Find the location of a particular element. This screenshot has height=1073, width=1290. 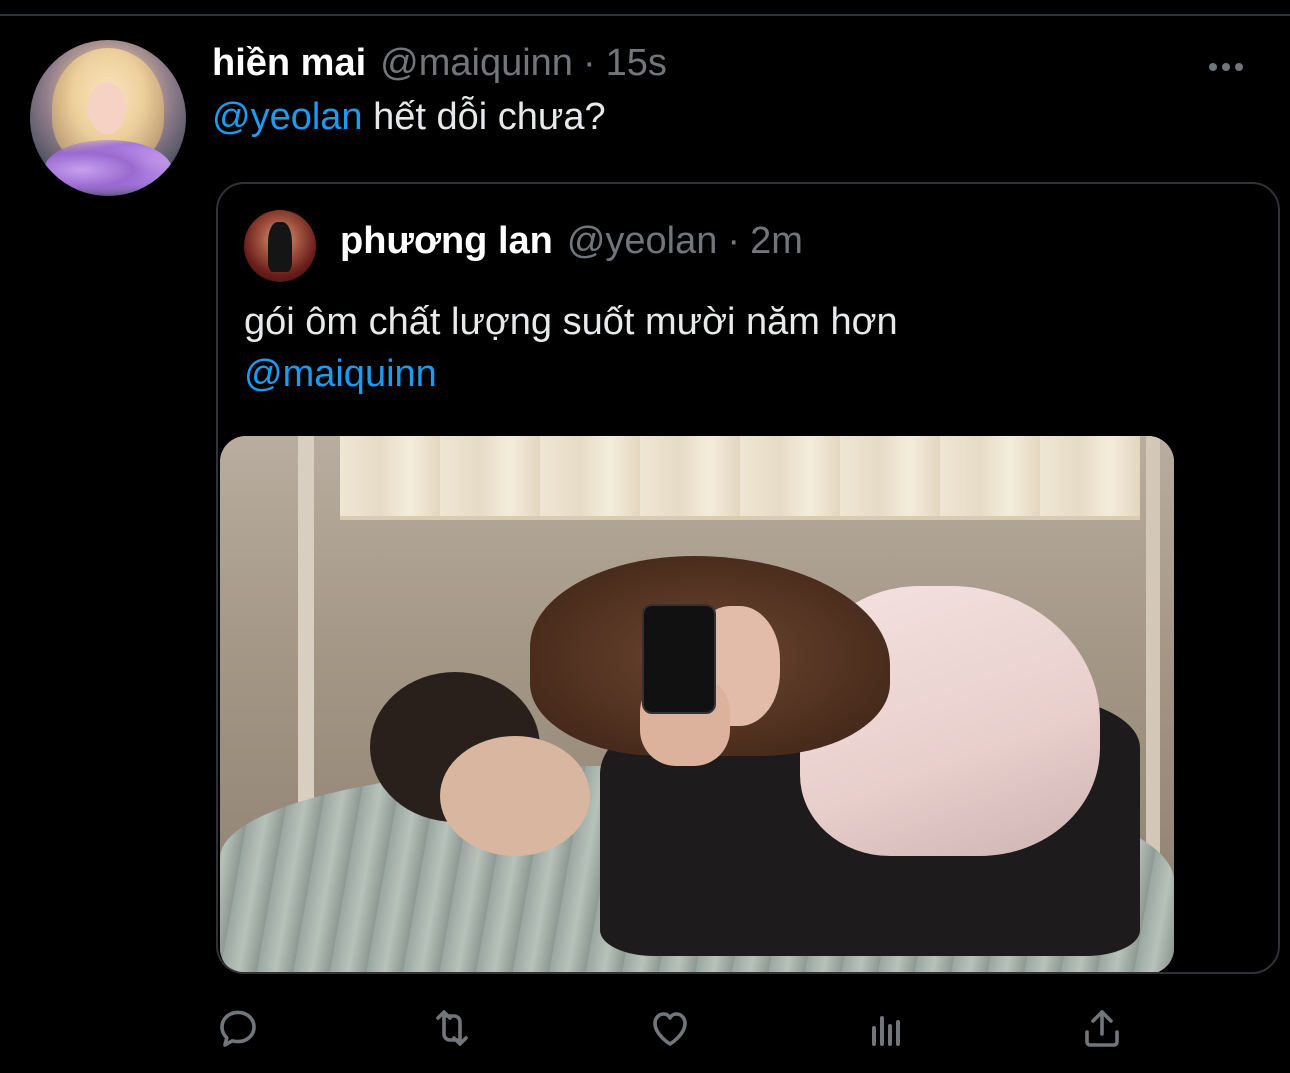

author-handle: @maiquinn is located at coordinates (476, 63).